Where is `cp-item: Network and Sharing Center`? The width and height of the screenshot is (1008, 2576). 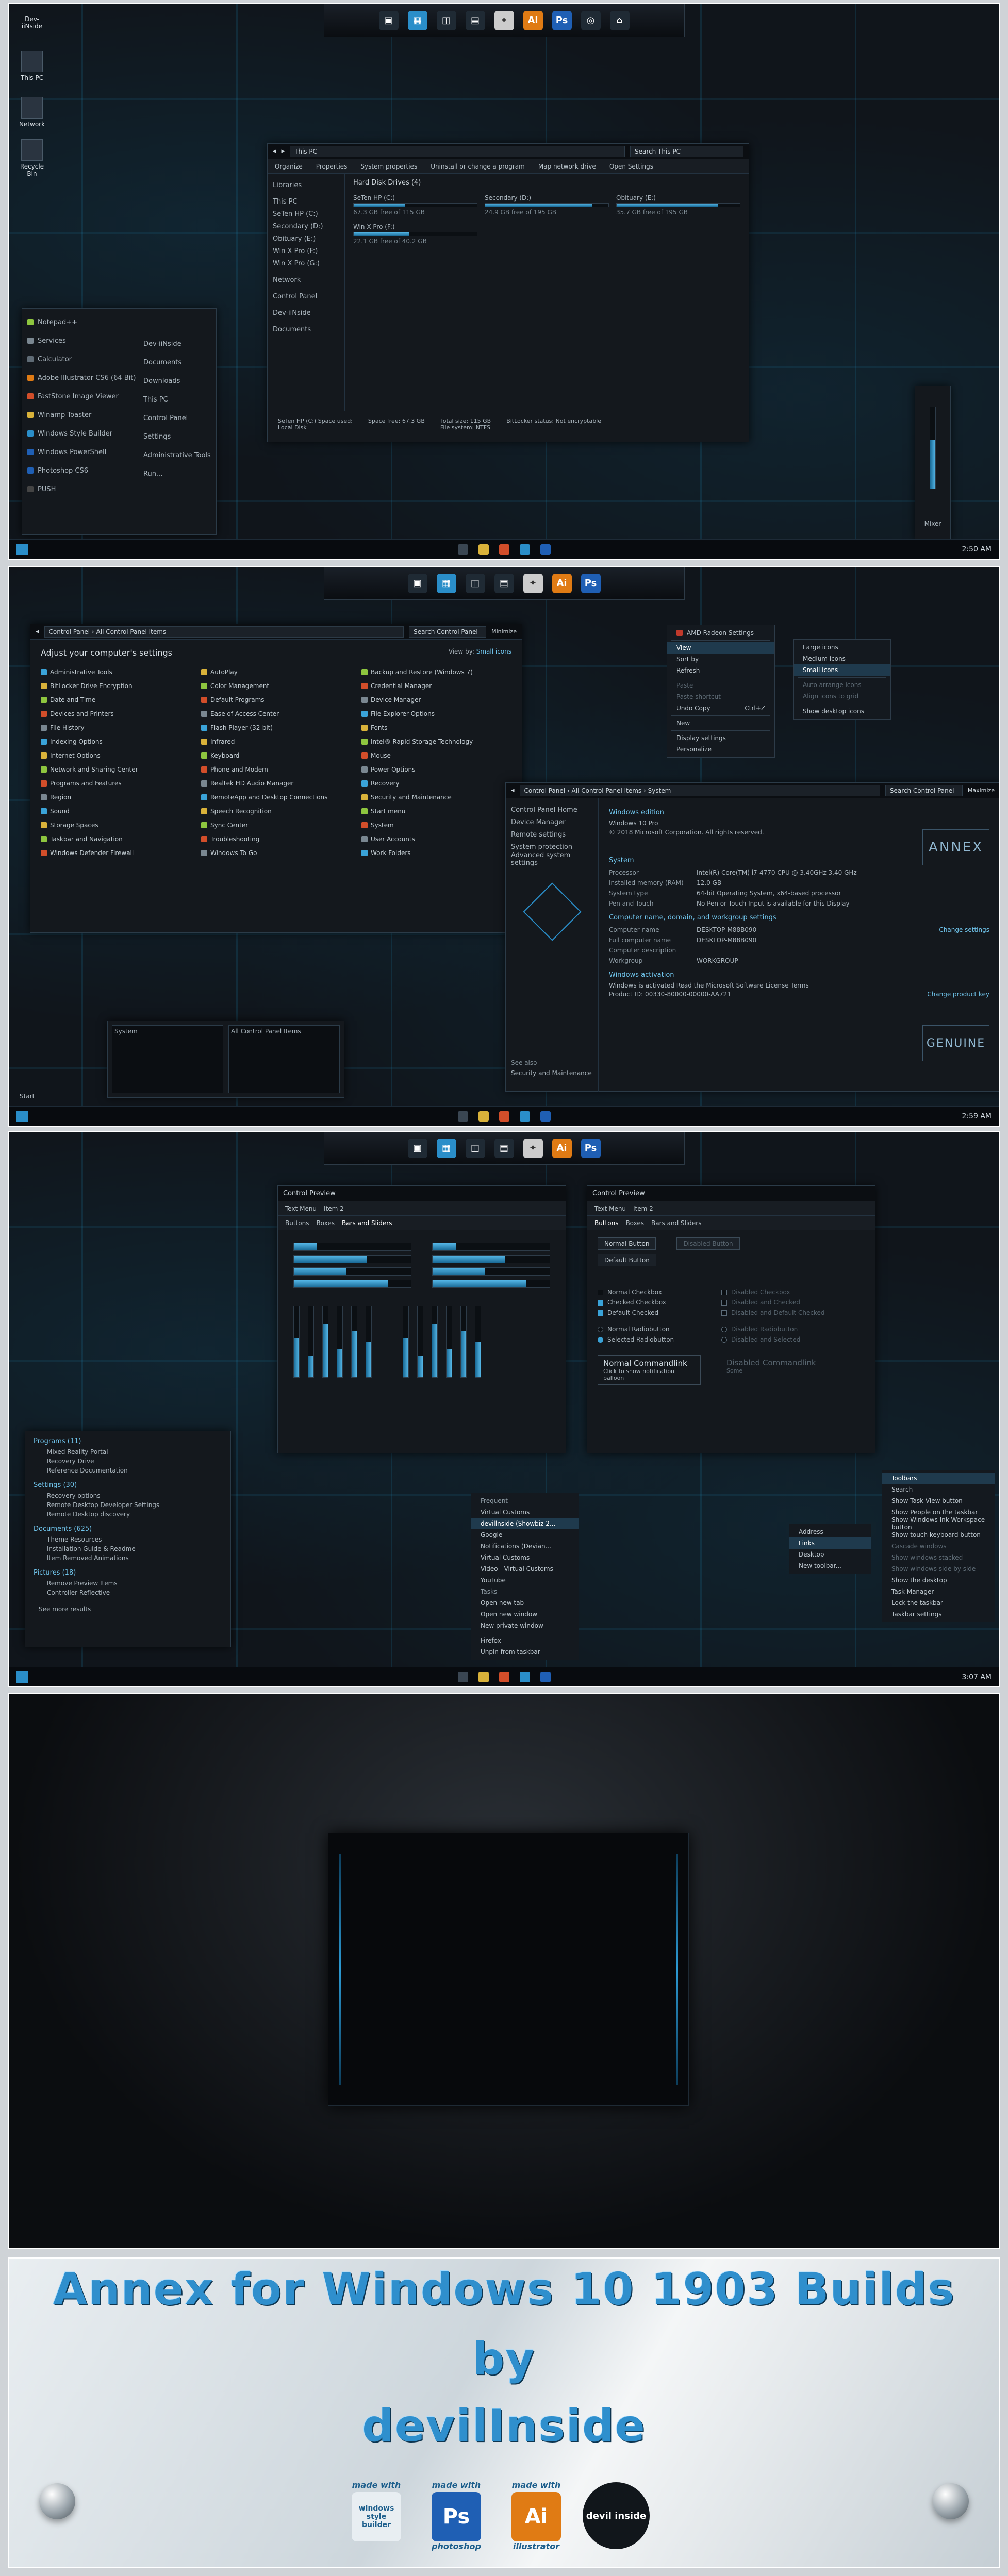
cp-item: Network and Sharing Center is located at coordinates (116, 769).